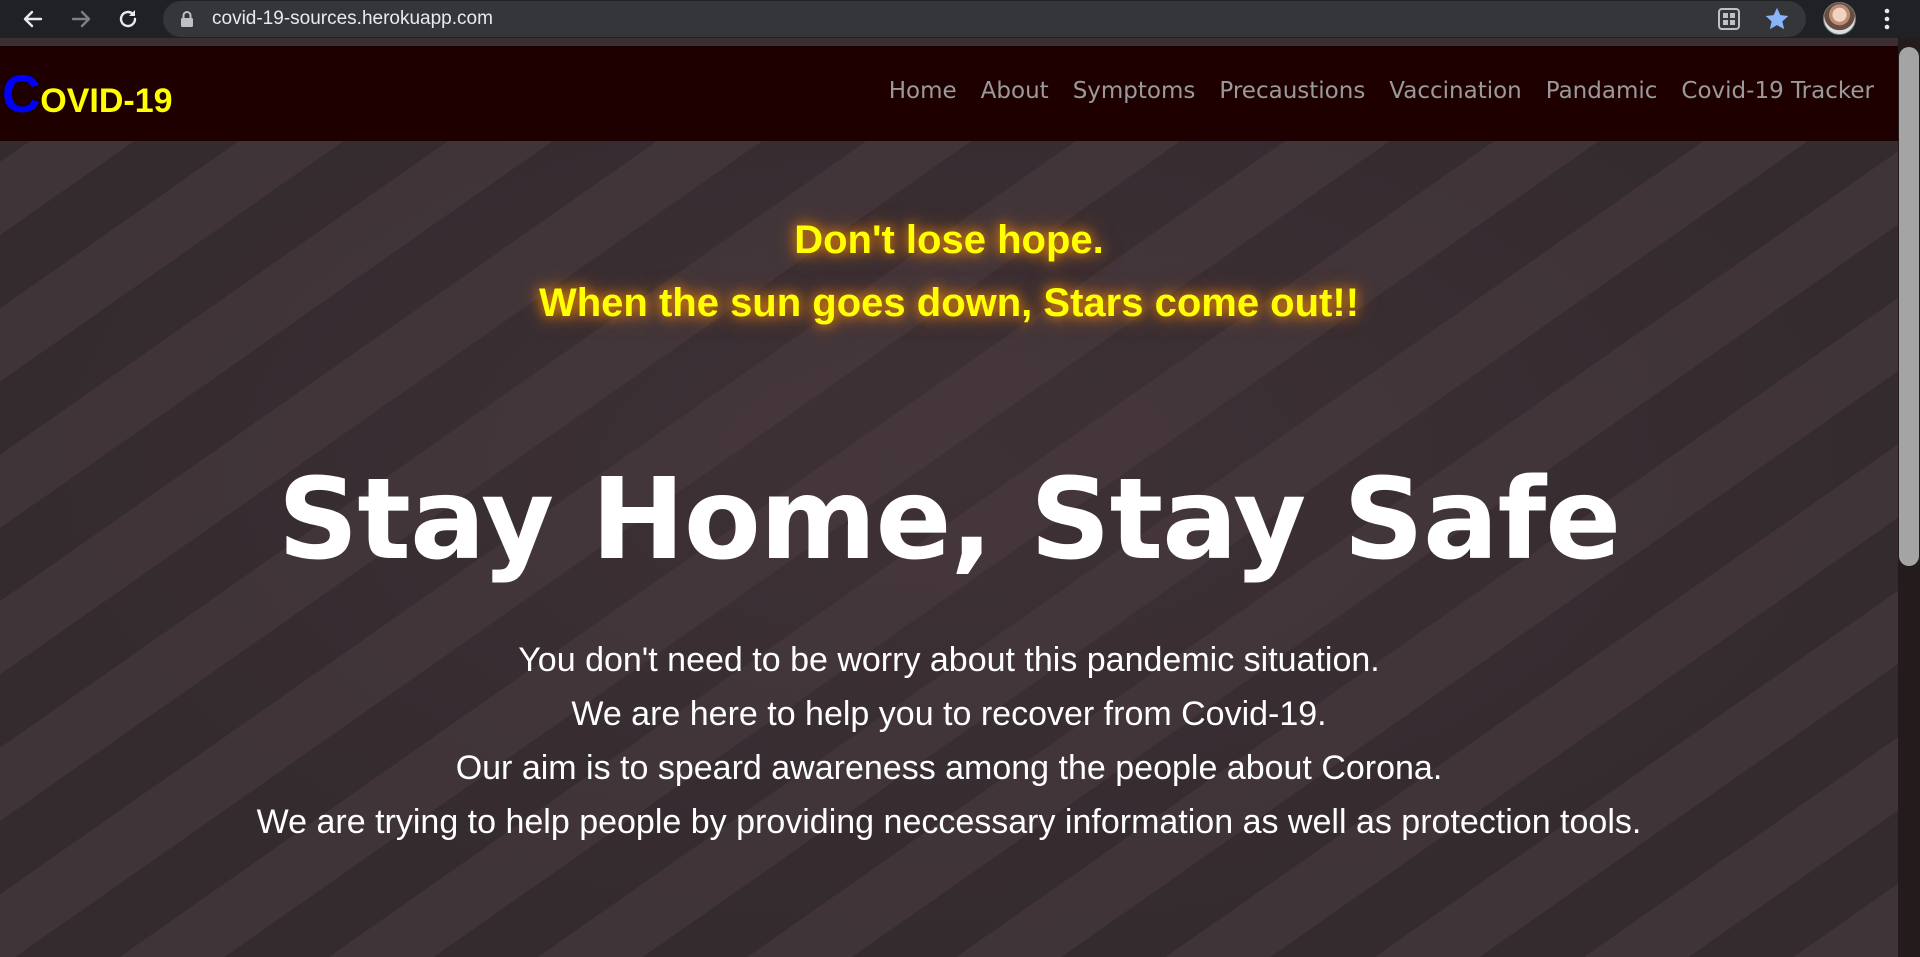 The image size is (1920, 957). What do you see at coordinates (949, 240) in the screenshot?
I see `quote-line-1: Don't lose hope.` at bounding box center [949, 240].